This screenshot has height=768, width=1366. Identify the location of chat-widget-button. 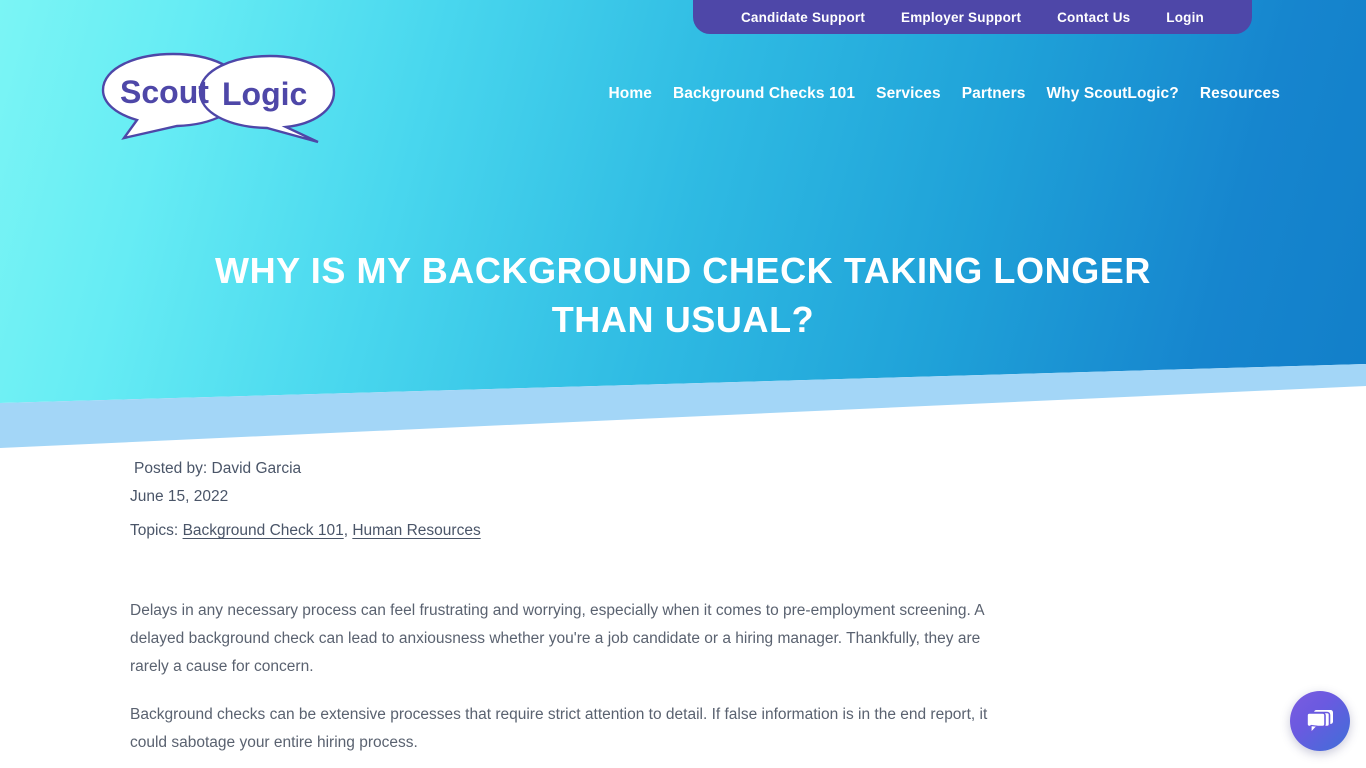
(1320, 721).